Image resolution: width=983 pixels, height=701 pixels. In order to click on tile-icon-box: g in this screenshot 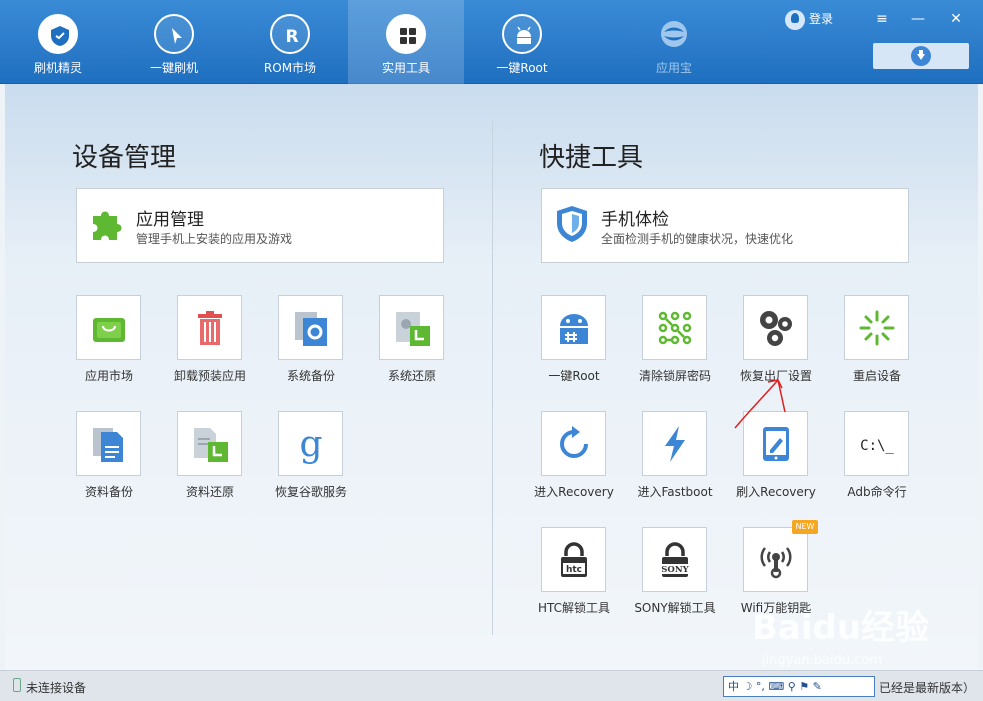, I will do `click(310, 443)`.